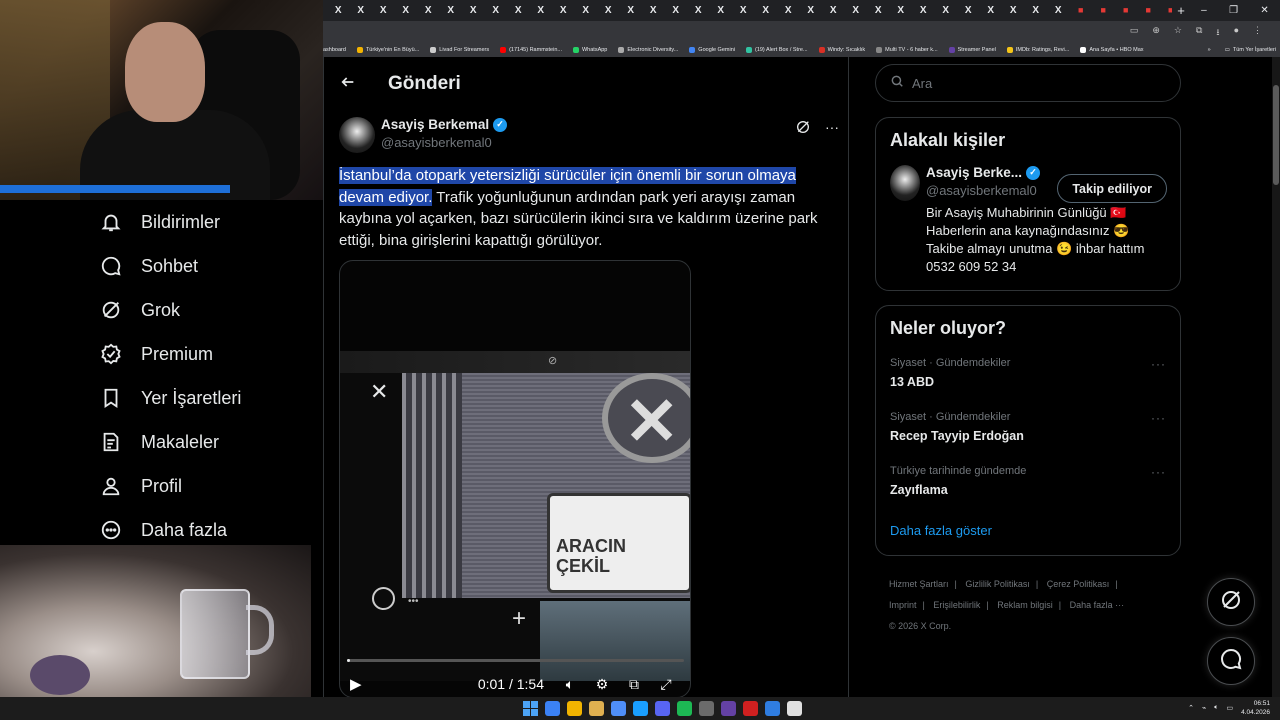 Image resolution: width=1280 pixels, height=720 pixels. Describe the element at coordinates (1276, 135) in the screenshot. I see `scrollbar-thumb` at that location.